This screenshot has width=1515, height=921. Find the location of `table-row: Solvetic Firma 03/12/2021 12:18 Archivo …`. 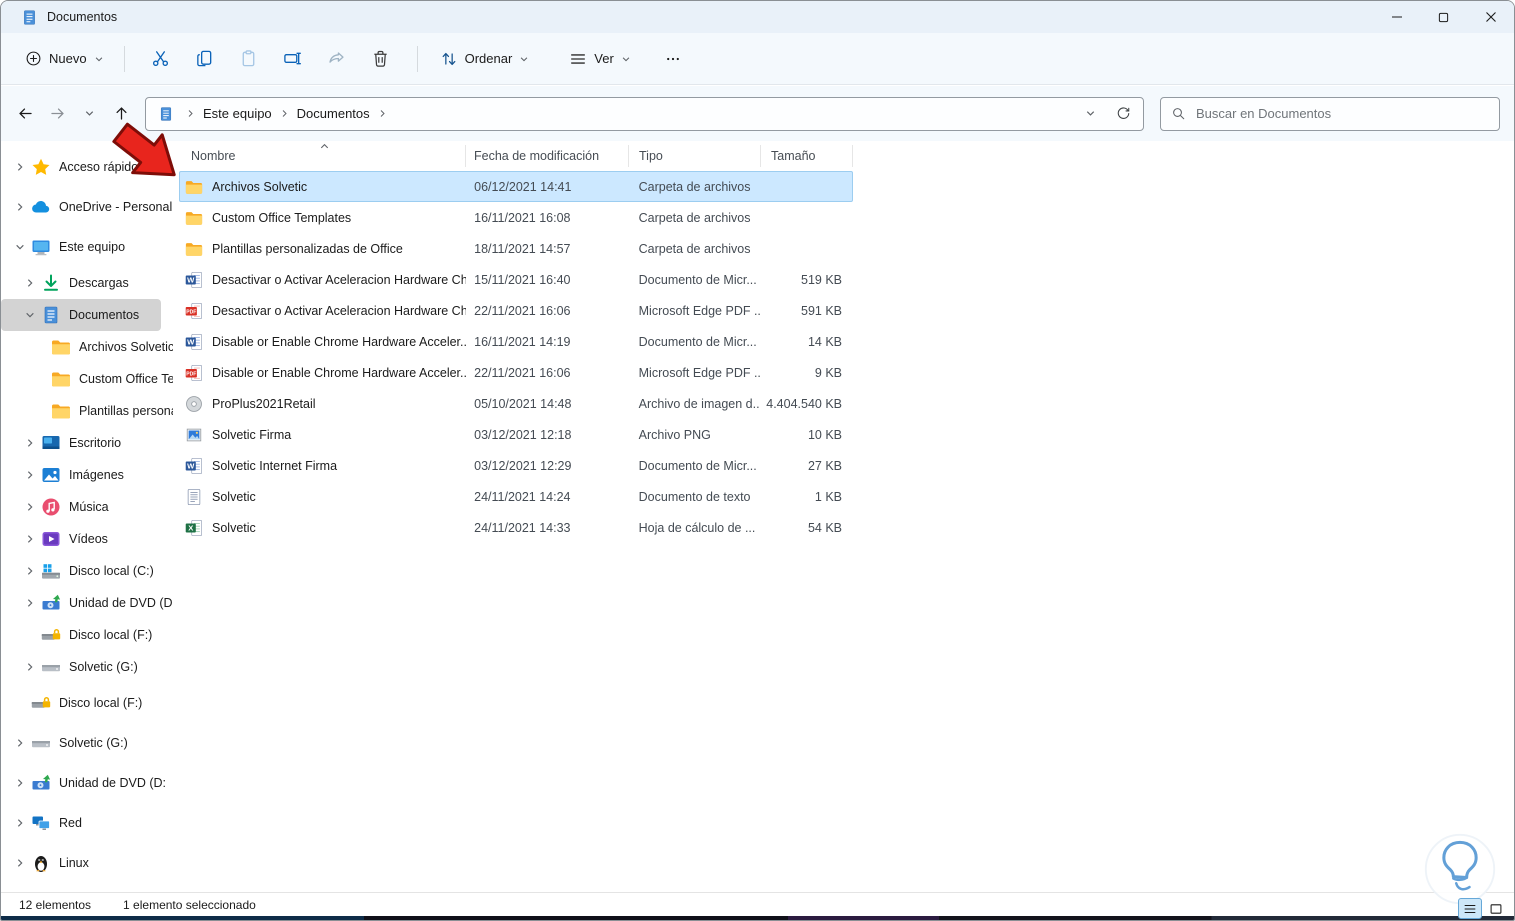

table-row: Solvetic Firma 03/12/2021 12:18 Archivo … is located at coordinates (516, 434).